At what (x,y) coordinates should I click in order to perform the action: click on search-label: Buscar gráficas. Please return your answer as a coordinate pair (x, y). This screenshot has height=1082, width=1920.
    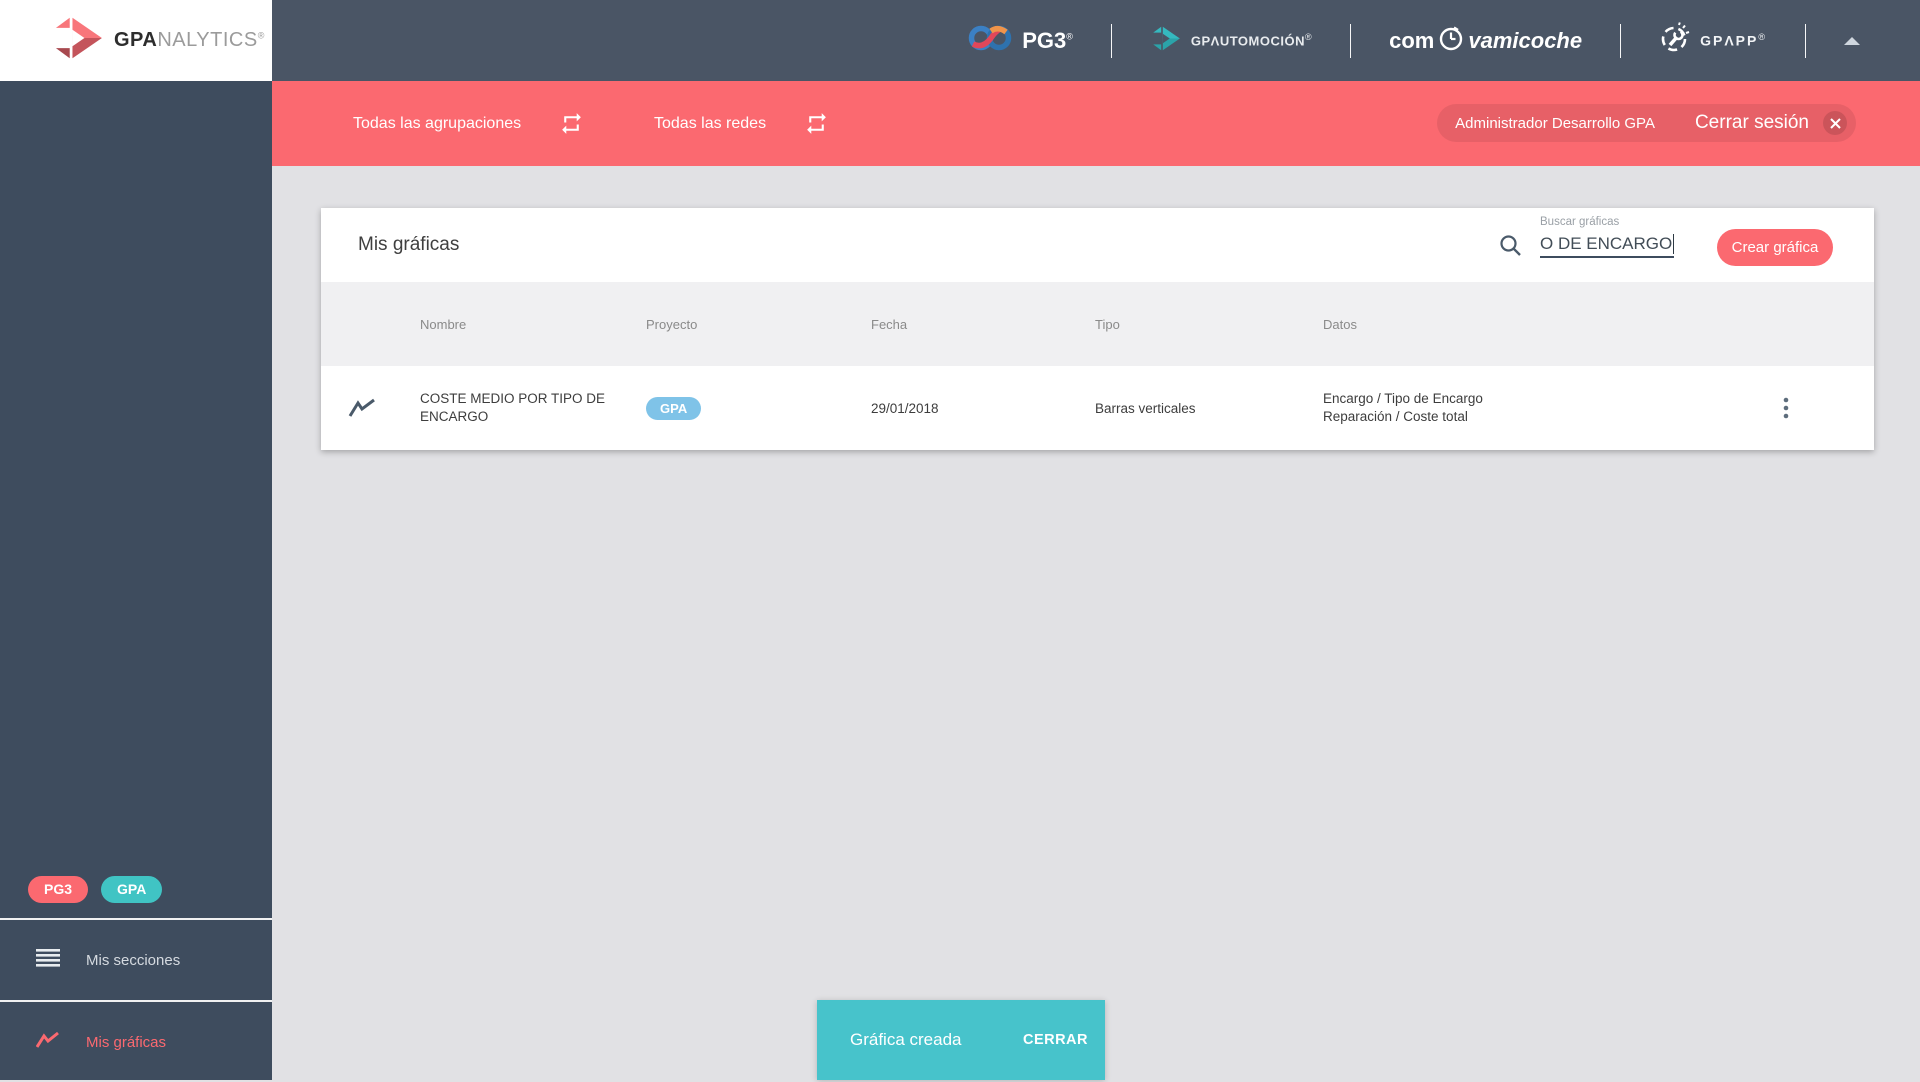
    Looking at the image, I should click on (1580, 222).